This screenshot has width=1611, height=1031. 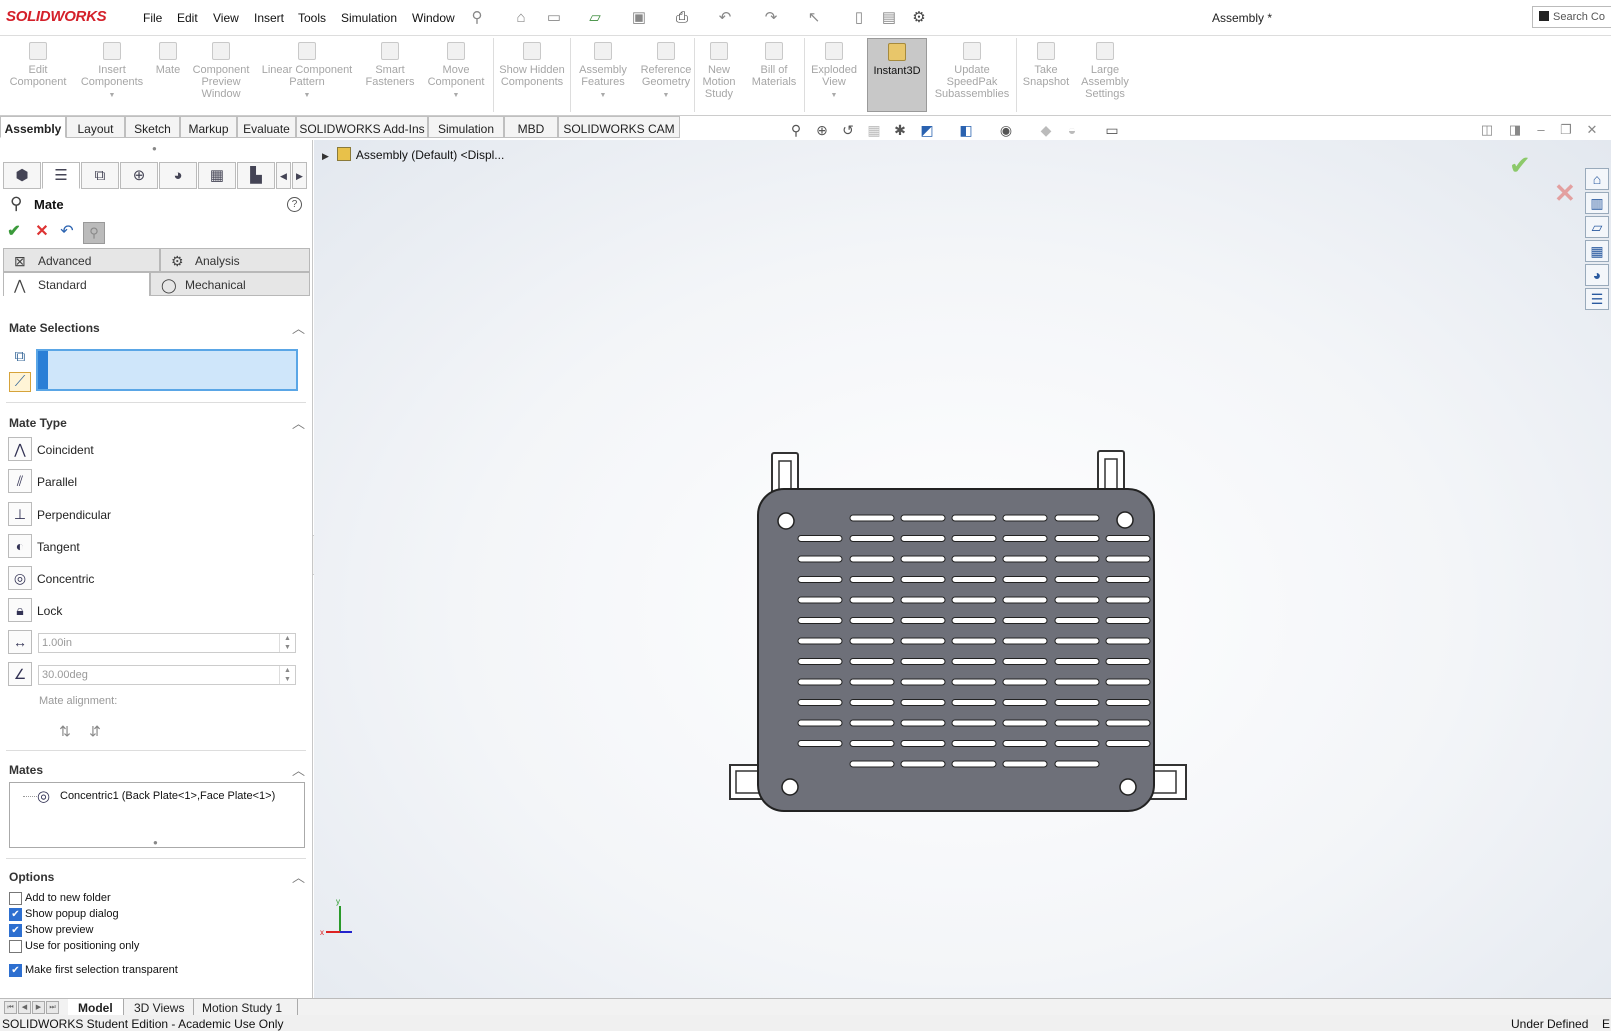 I want to click on reference-geometry-button: Reference Geometry ▼, so click(x=666, y=75).